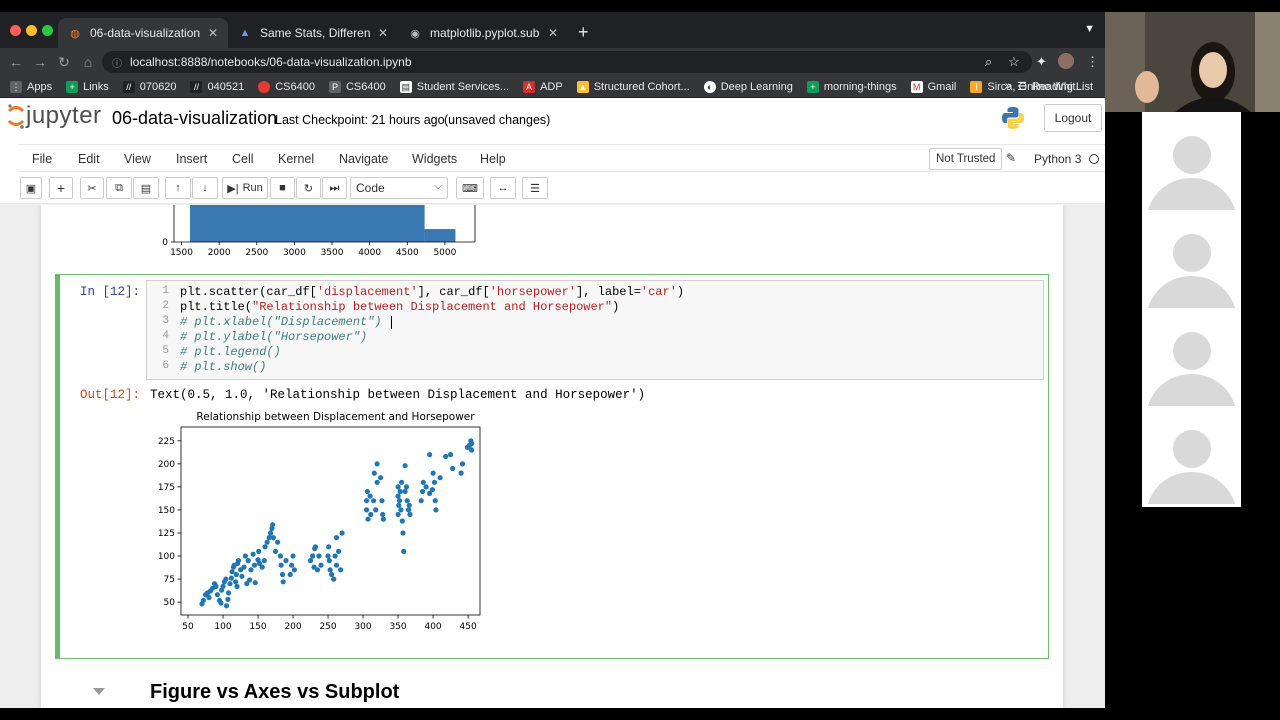  I want to click on sheets-icon: +, so click(812, 86).